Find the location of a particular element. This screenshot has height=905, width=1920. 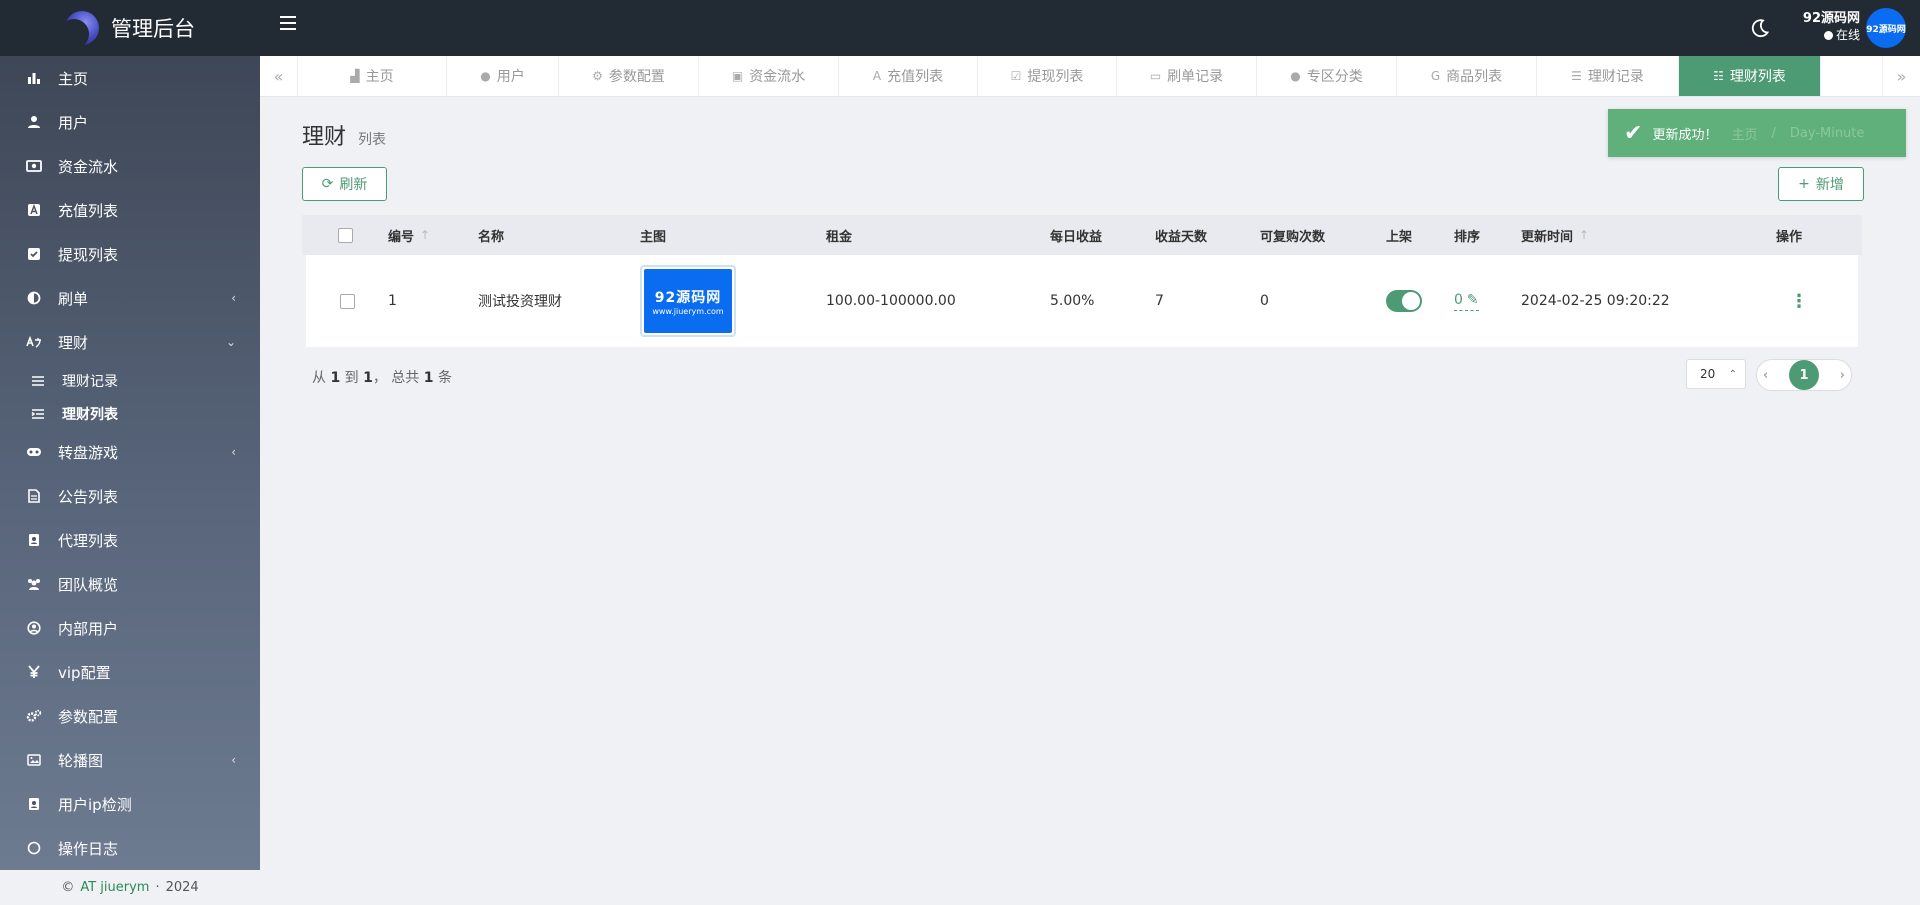

tab-scroll-right-icon: » is located at coordinates (1901, 76).